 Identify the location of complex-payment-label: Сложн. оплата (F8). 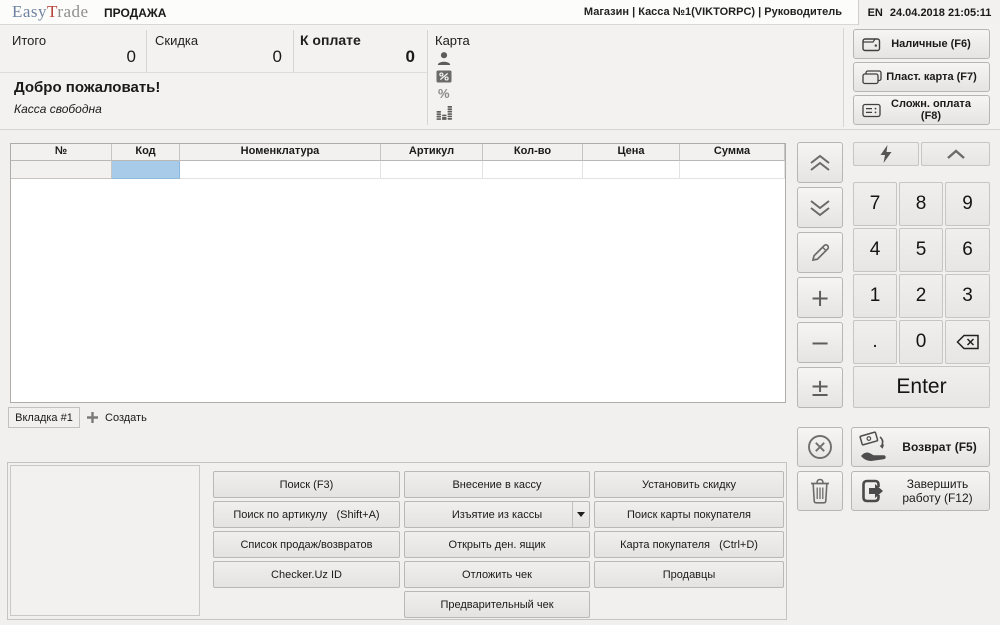
(931, 110).